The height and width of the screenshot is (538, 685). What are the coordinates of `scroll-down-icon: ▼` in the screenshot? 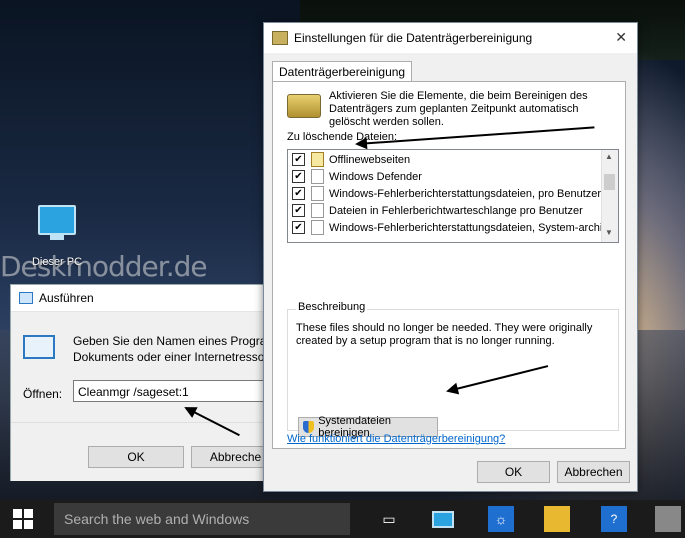 It's located at (609, 232).